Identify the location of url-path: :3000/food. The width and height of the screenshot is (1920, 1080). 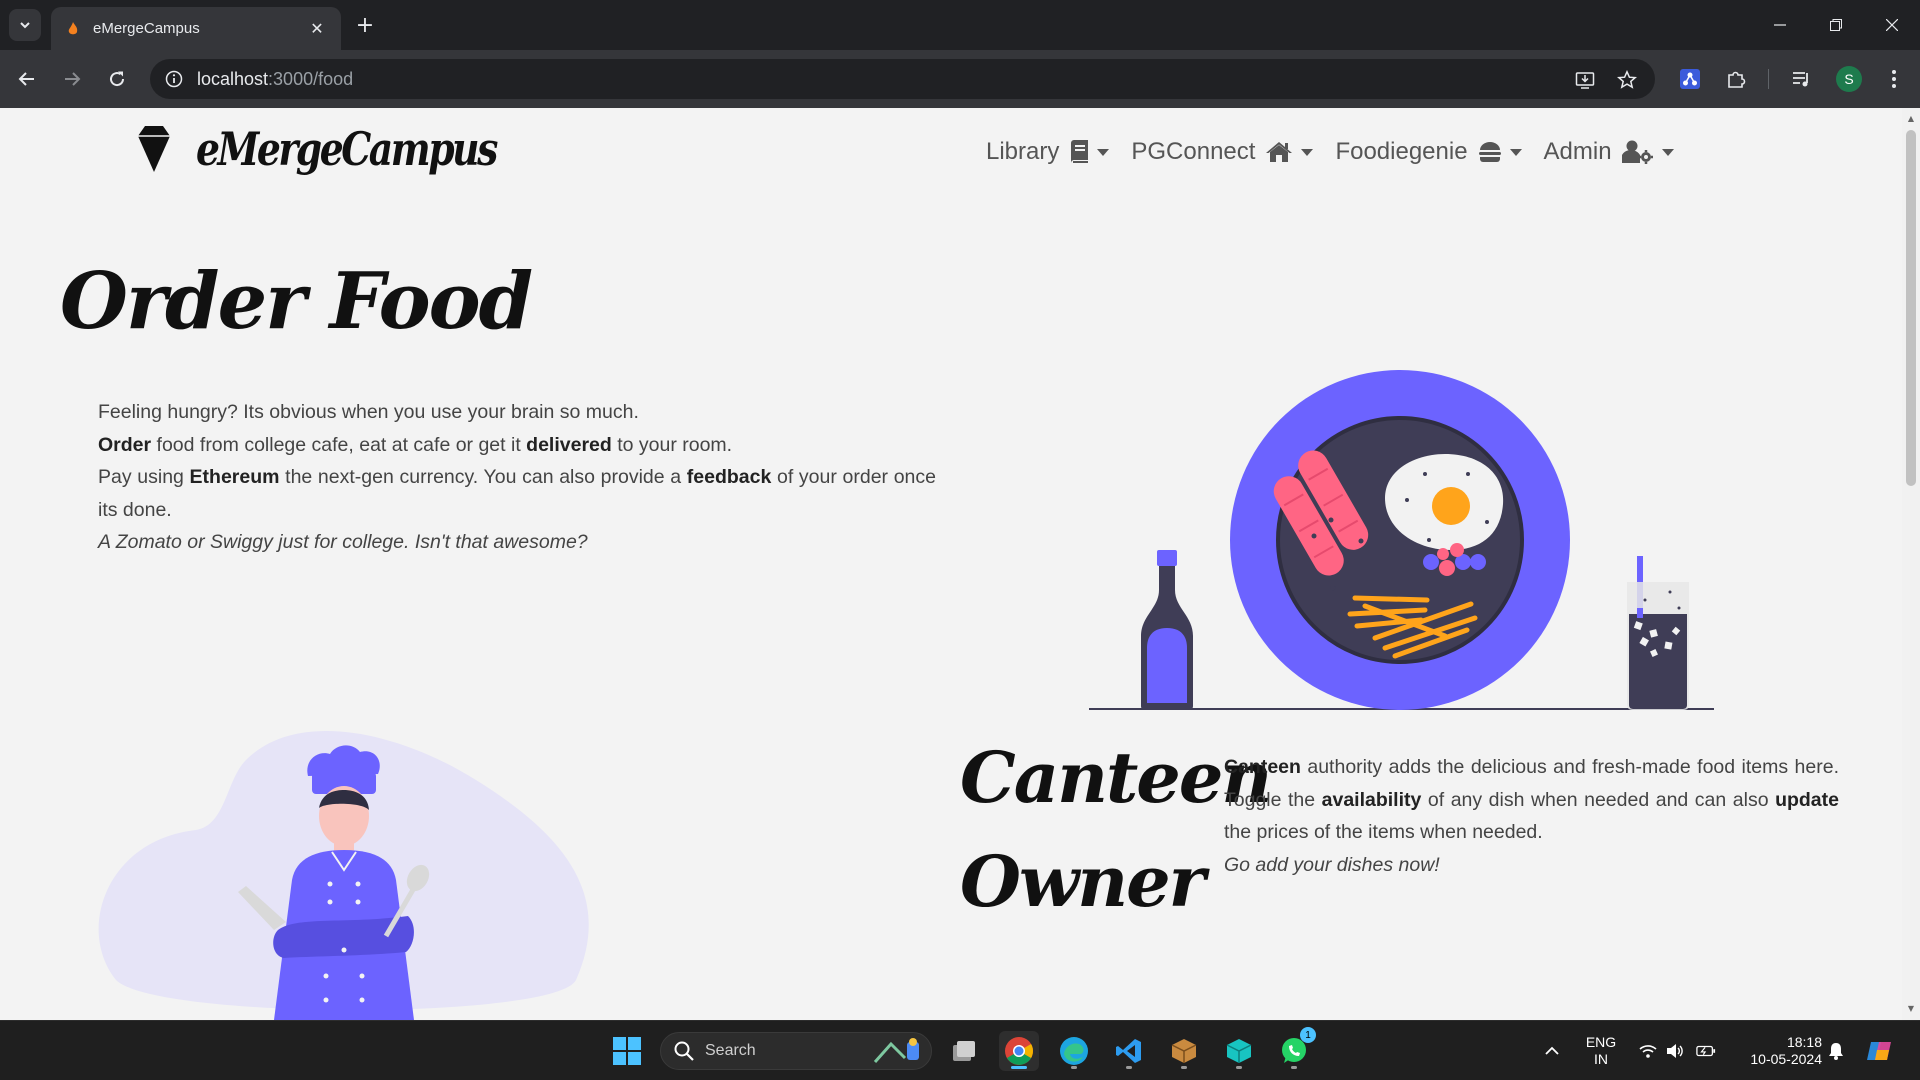
(311, 78).